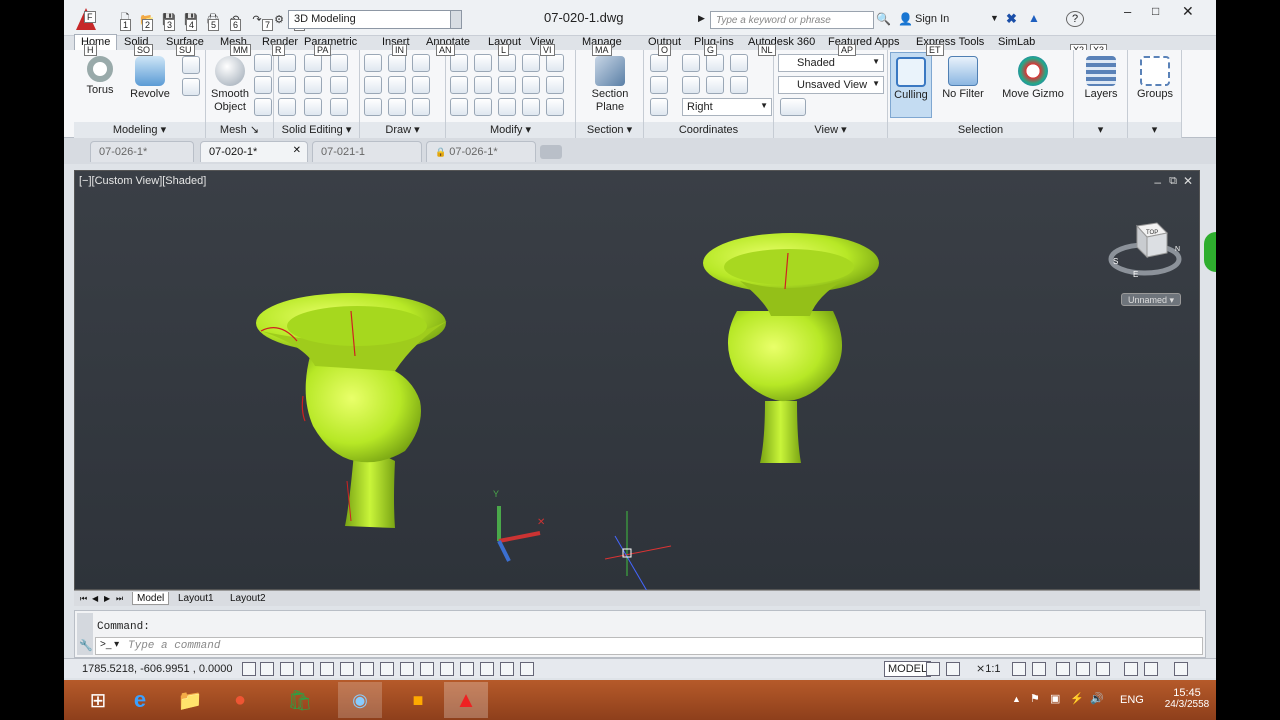  Describe the element at coordinates (267, 669) in the screenshot. I see `snap-icon` at that location.